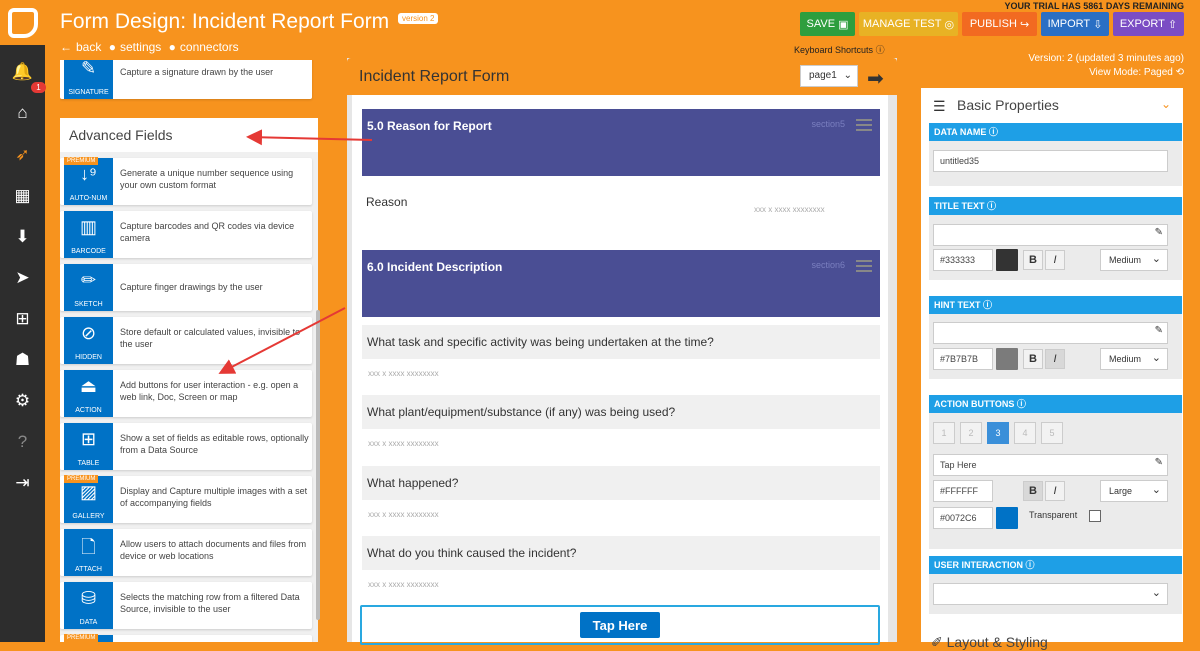 The width and height of the screenshot is (1200, 651). What do you see at coordinates (88, 340) in the screenshot?
I see `eye-slash-icon: ⊘ HIDDEN` at bounding box center [88, 340].